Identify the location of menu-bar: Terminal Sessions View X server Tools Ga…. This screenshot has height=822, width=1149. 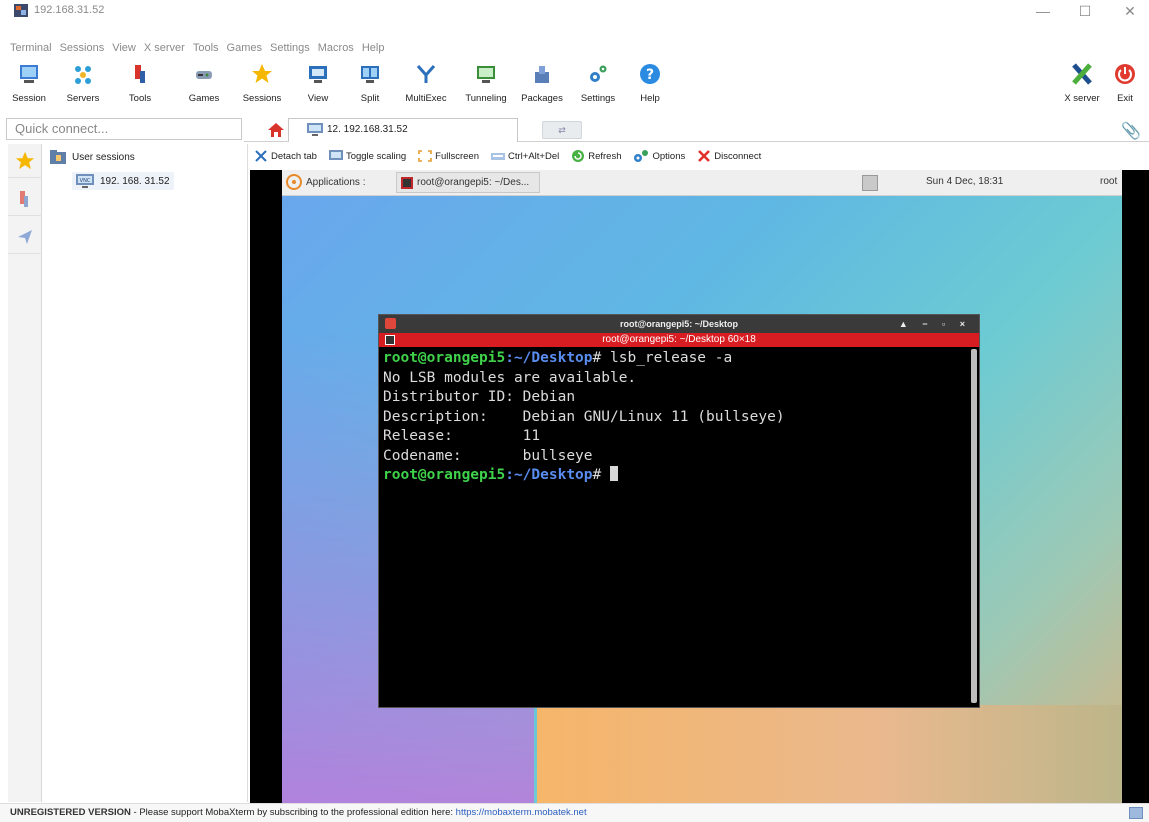
(197, 50).